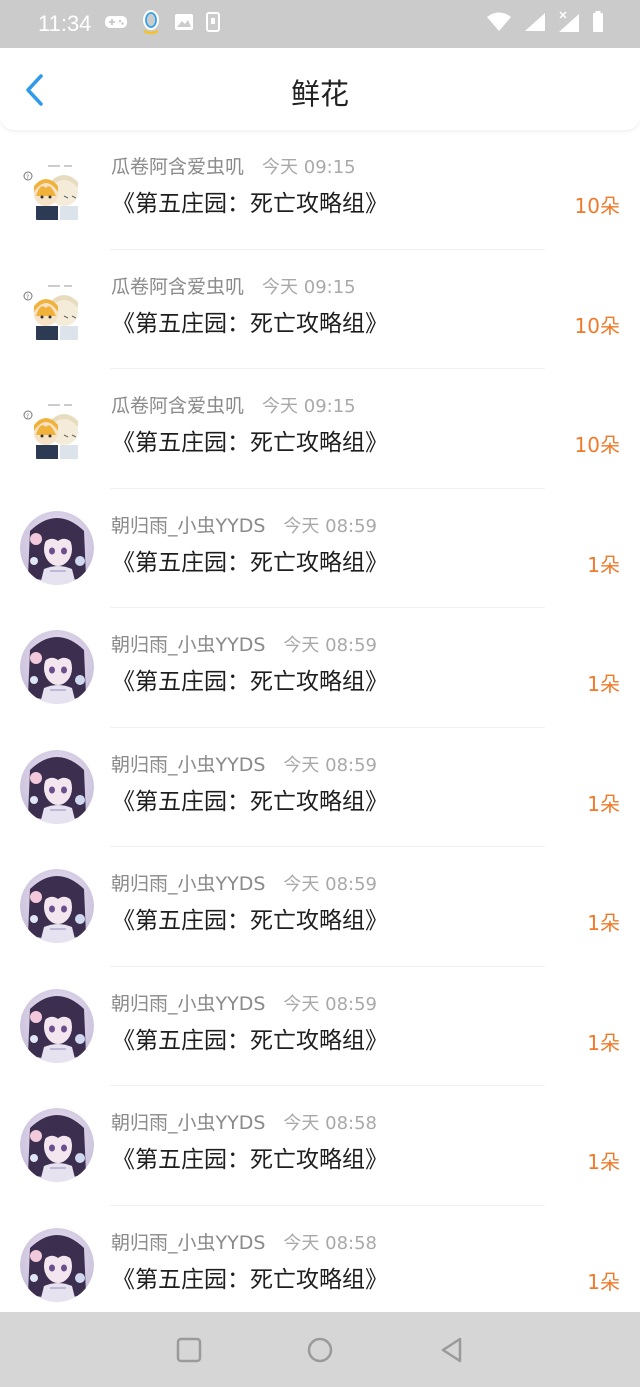 The width and height of the screenshot is (640, 1387). Describe the element at coordinates (499, 24) in the screenshot. I see `wifi-icon` at that location.